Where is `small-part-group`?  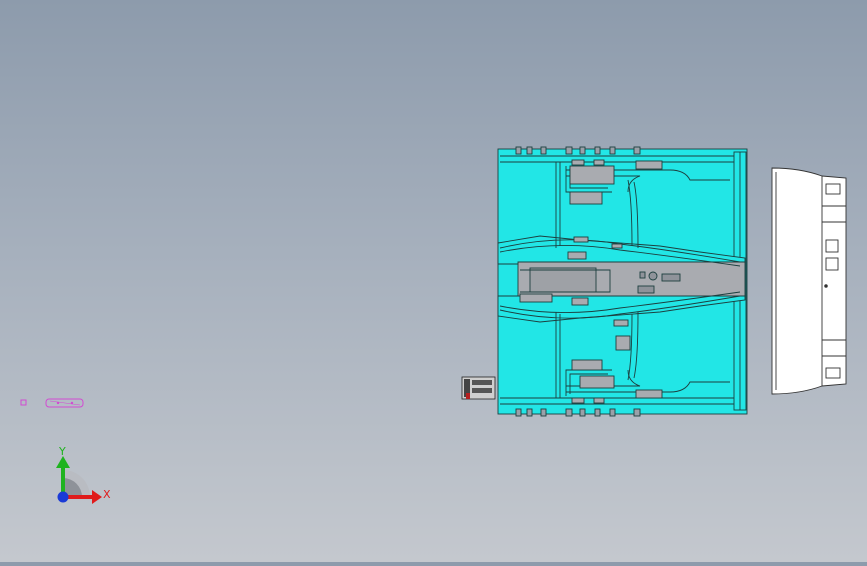
small-part-group is located at coordinates (52, 403).